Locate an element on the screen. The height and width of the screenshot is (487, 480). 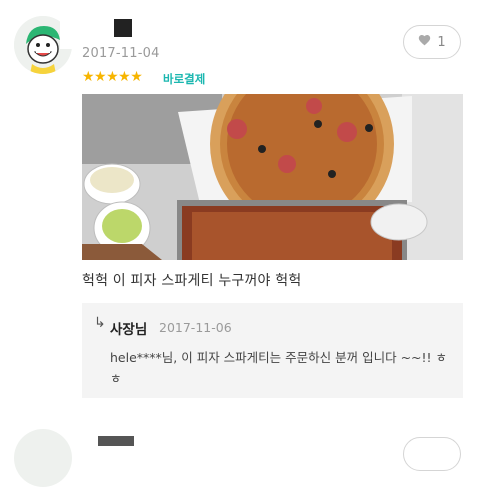
reply-author: 사장님 is located at coordinates (129, 330).